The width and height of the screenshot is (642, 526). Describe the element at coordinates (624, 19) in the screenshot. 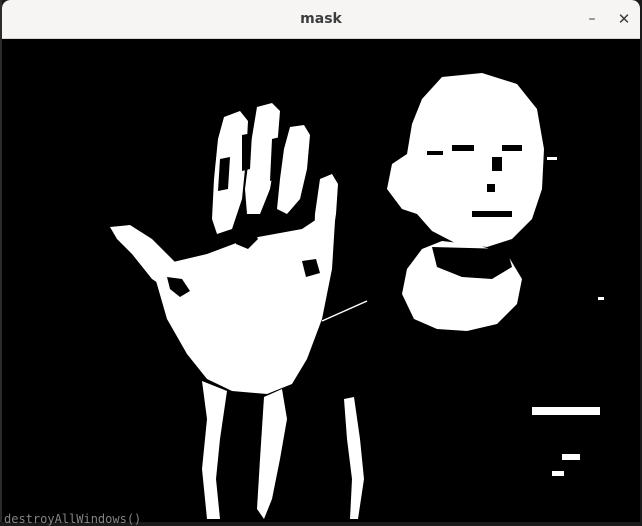

I see `close-button: ✕` at that location.